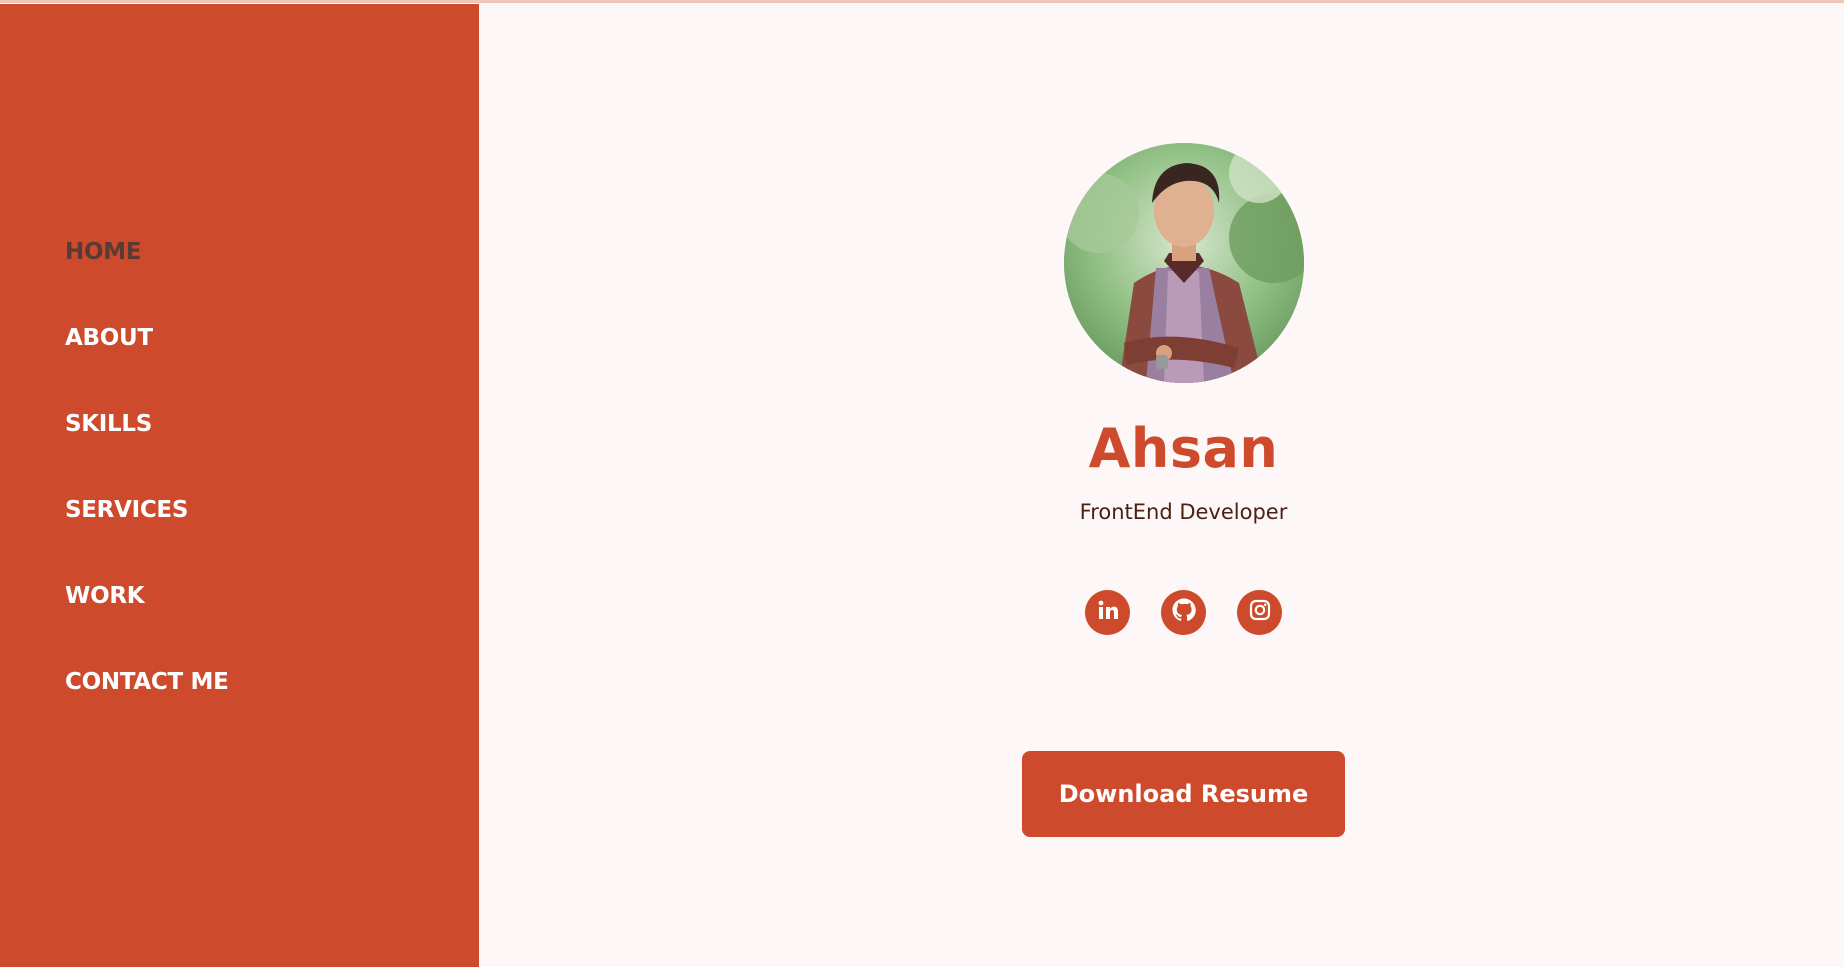 Image resolution: width=1844 pixels, height=967 pixels. What do you see at coordinates (147, 366) in the screenshot?
I see `nav-item-about: ABOUT` at bounding box center [147, 366].